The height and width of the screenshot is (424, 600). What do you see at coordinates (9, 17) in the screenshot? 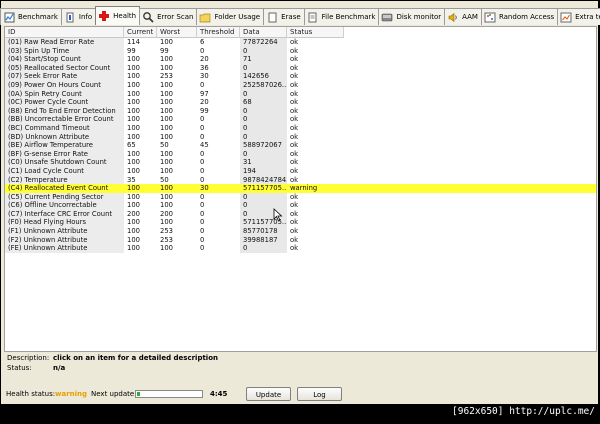
I see `benchmark-icon` at bounding box center [9, 17].